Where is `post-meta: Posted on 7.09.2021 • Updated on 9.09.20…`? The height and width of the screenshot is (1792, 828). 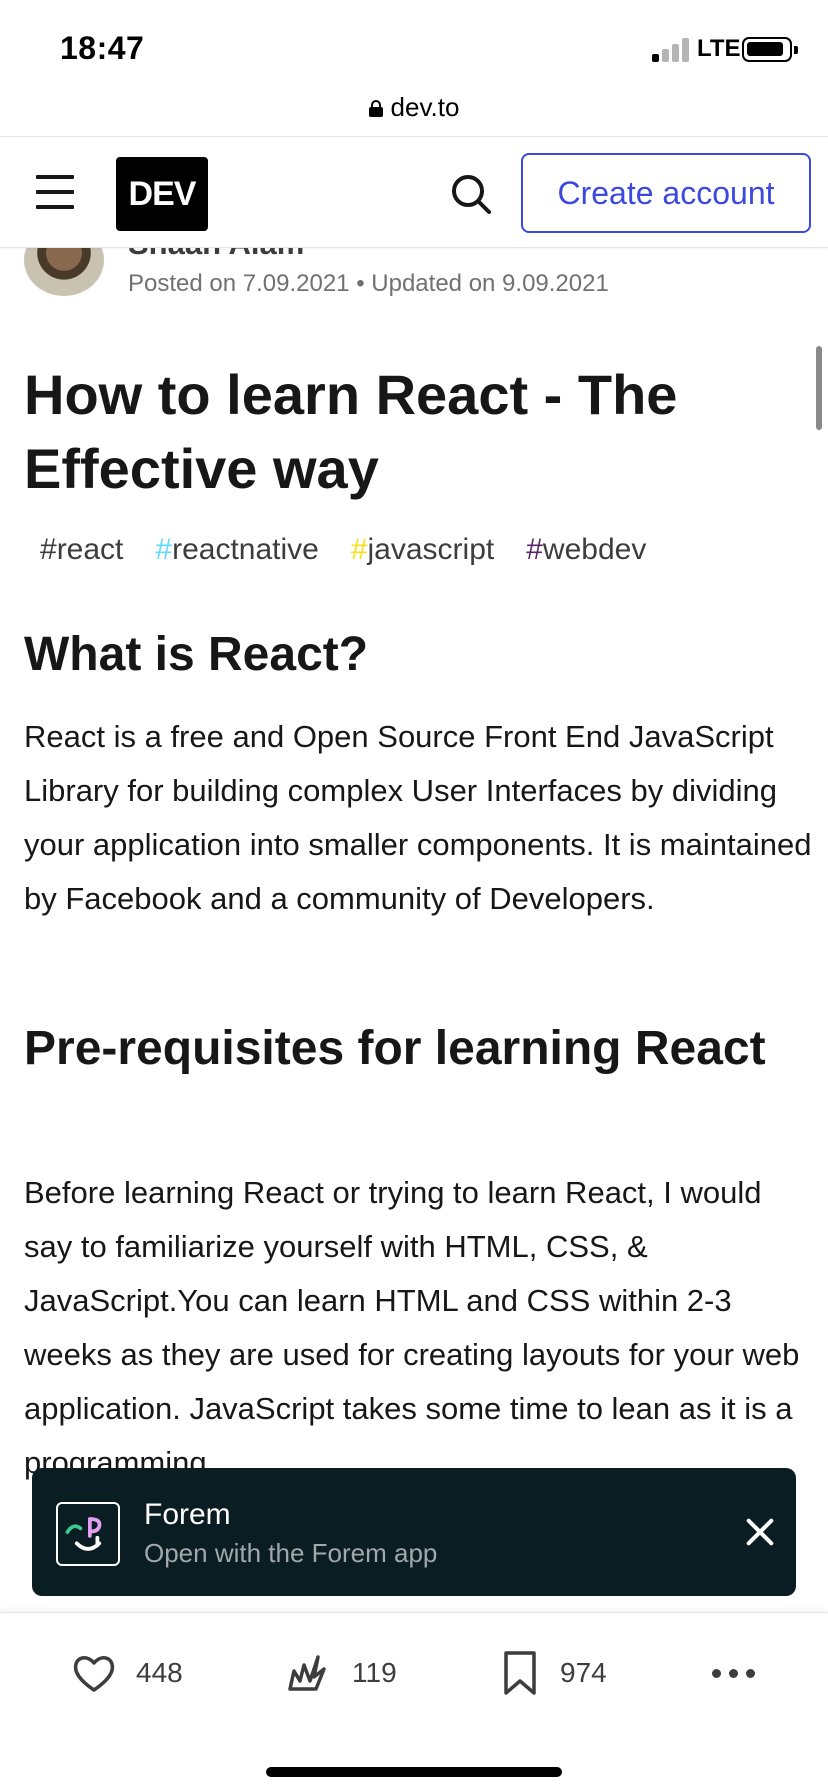 post-meta: Posted on 7.09.2021 • Updated on 9.09.20… is located at coordinates (368, 284).